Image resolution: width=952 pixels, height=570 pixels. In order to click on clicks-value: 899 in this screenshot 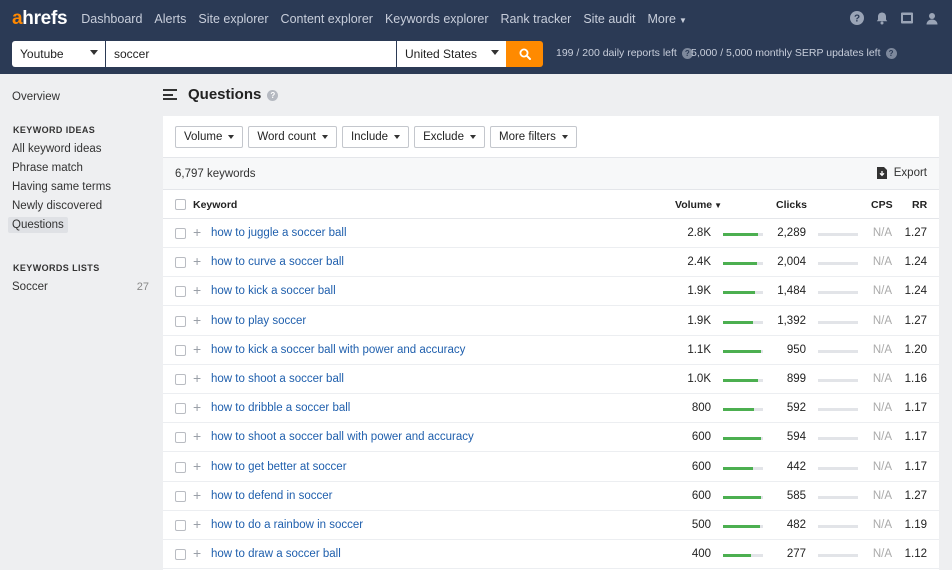, I will do `click(796, 379)`.